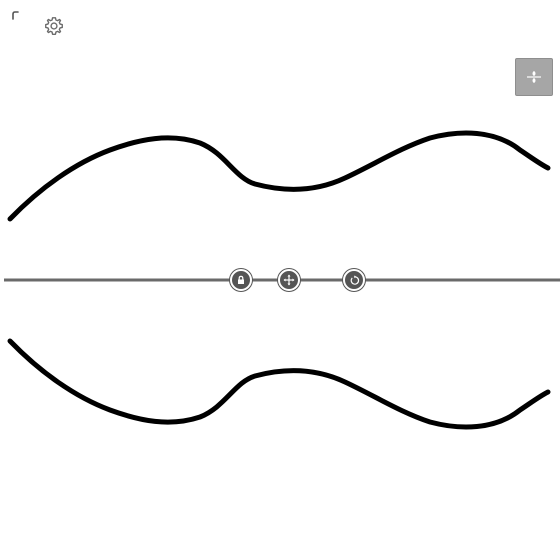 The height and width of the screenshot is (560, 560). I want to click on lock-icon, so click(241, 279).